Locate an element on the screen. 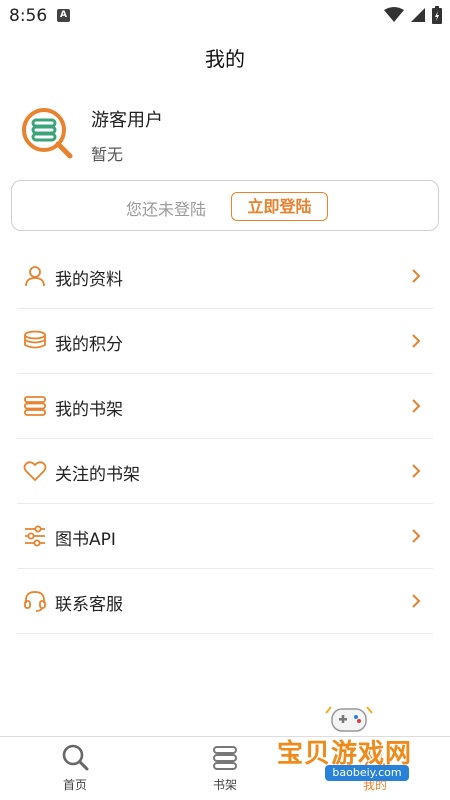 Image resolution: width=450 pixels, height=800 pixels. status-indicators is located at coordinates (413, 15).